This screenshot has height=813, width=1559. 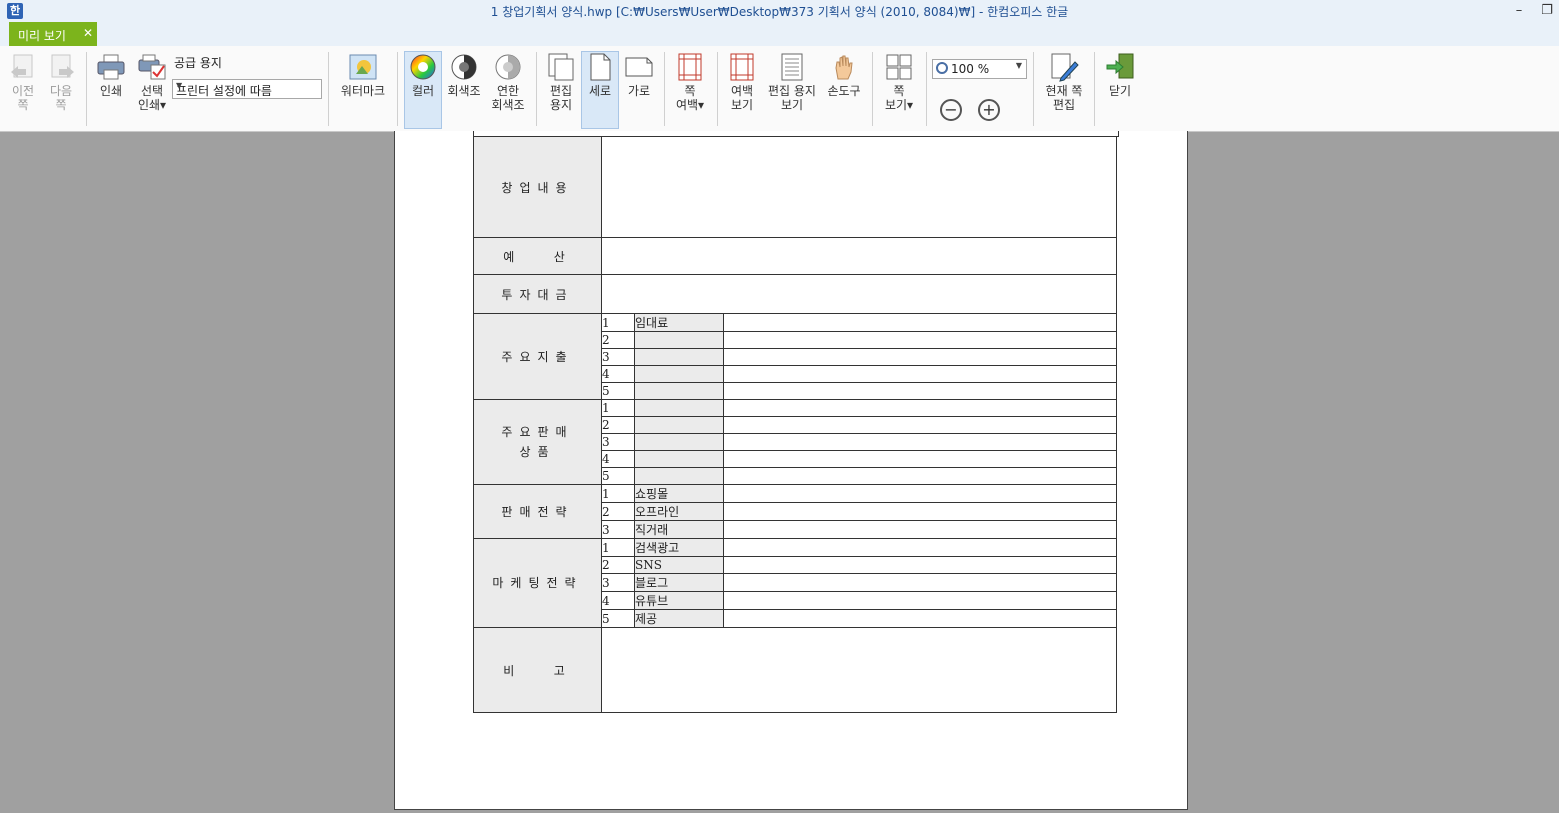 I want to click on prev-page-button: 이전 쪽, so click(x=23, y=82).